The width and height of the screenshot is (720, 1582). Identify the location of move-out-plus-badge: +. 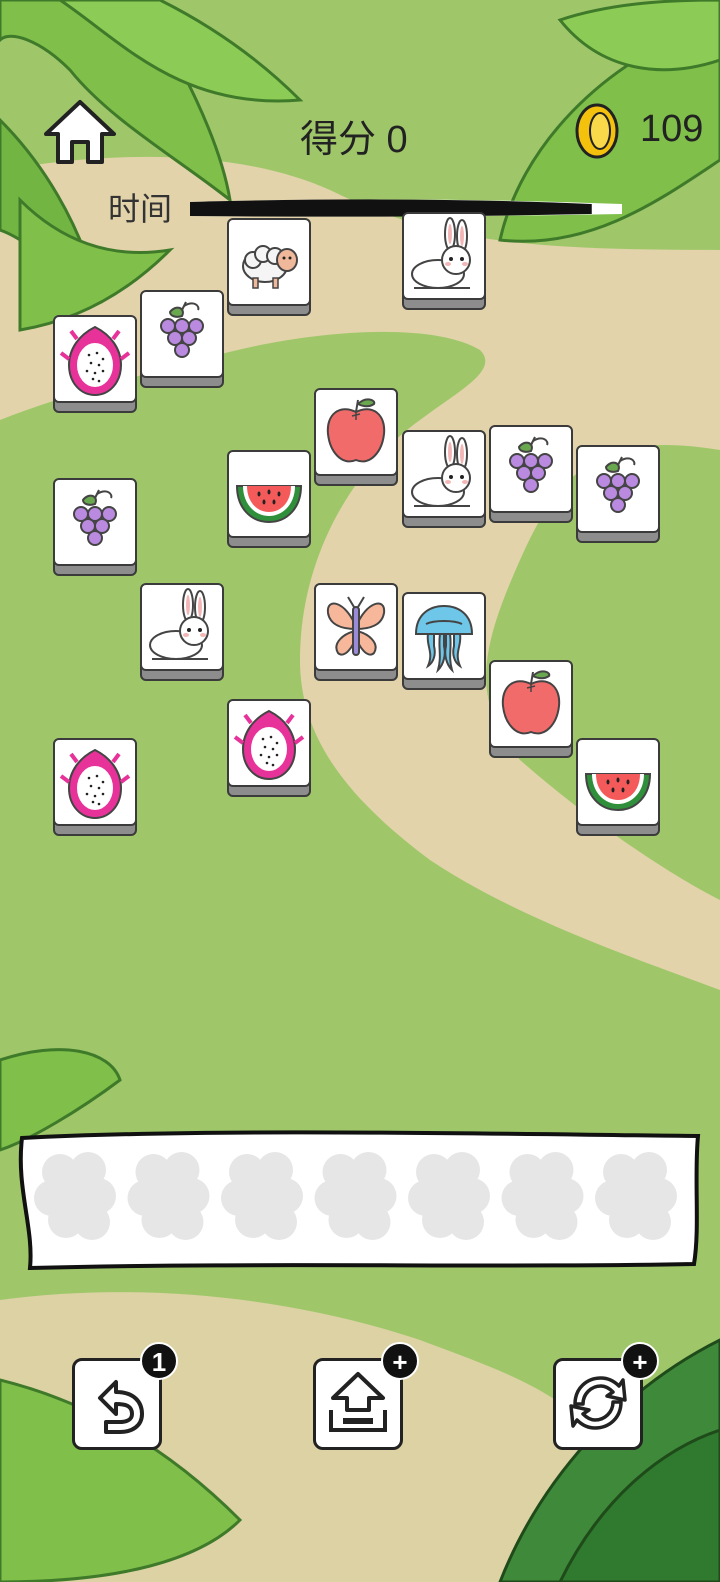
(400, 1361).